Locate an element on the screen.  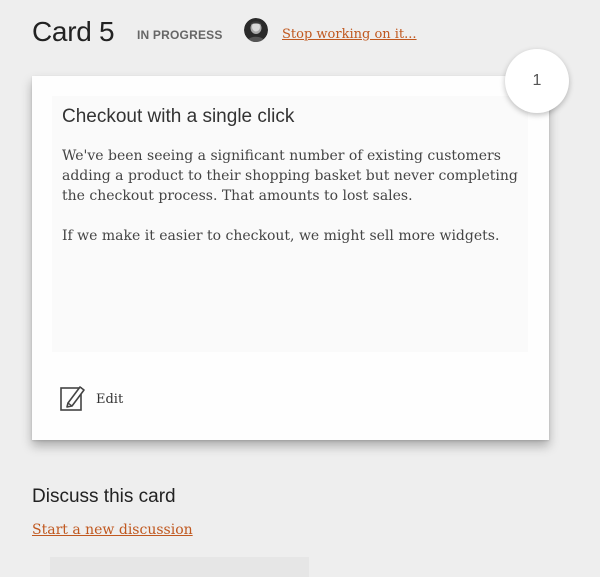
avatar-icon is located at coordinates (256, 30).